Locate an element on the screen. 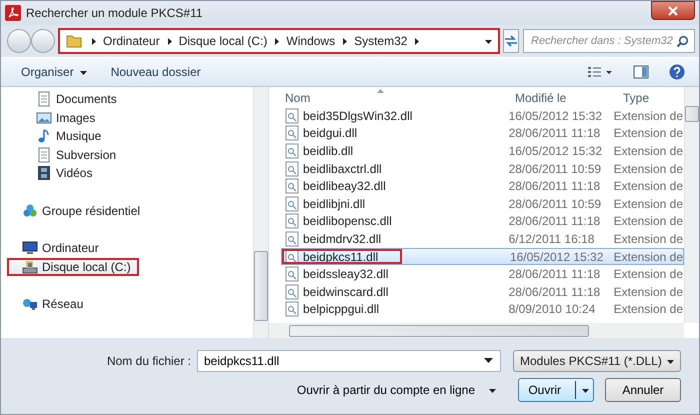 The height and width of the screenshot is (415, 700). help-icon is located at coordinates (677, 72).